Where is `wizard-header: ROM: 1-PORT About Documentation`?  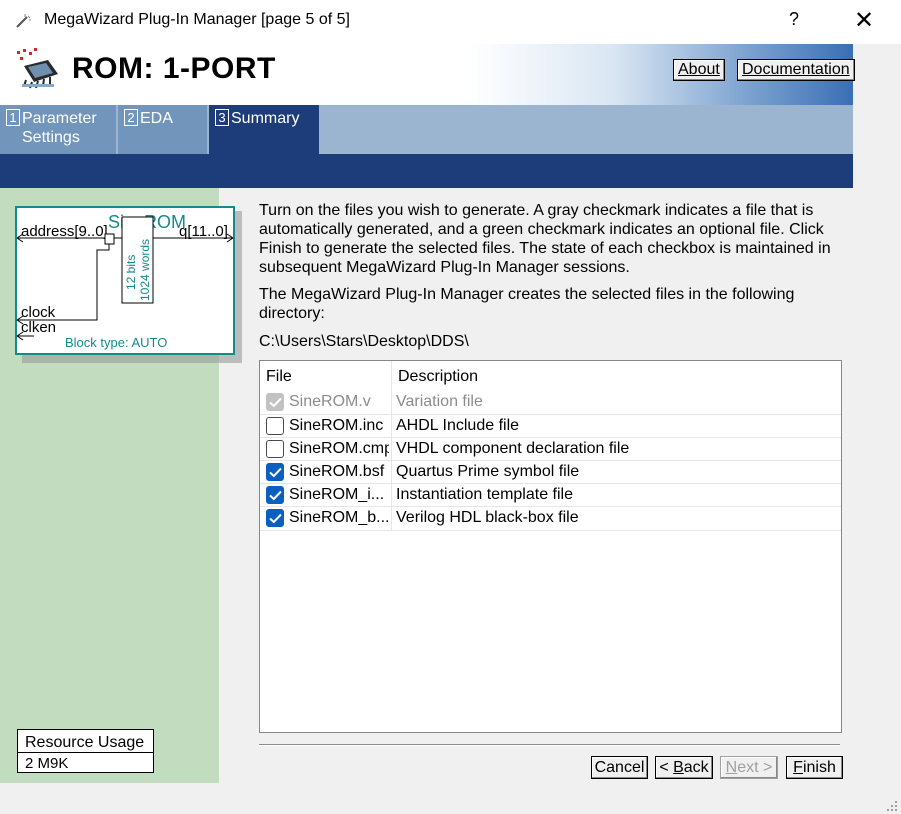
wizard-header: ROM: 1-PORT About Documentation is located at coordinates (427, 74).